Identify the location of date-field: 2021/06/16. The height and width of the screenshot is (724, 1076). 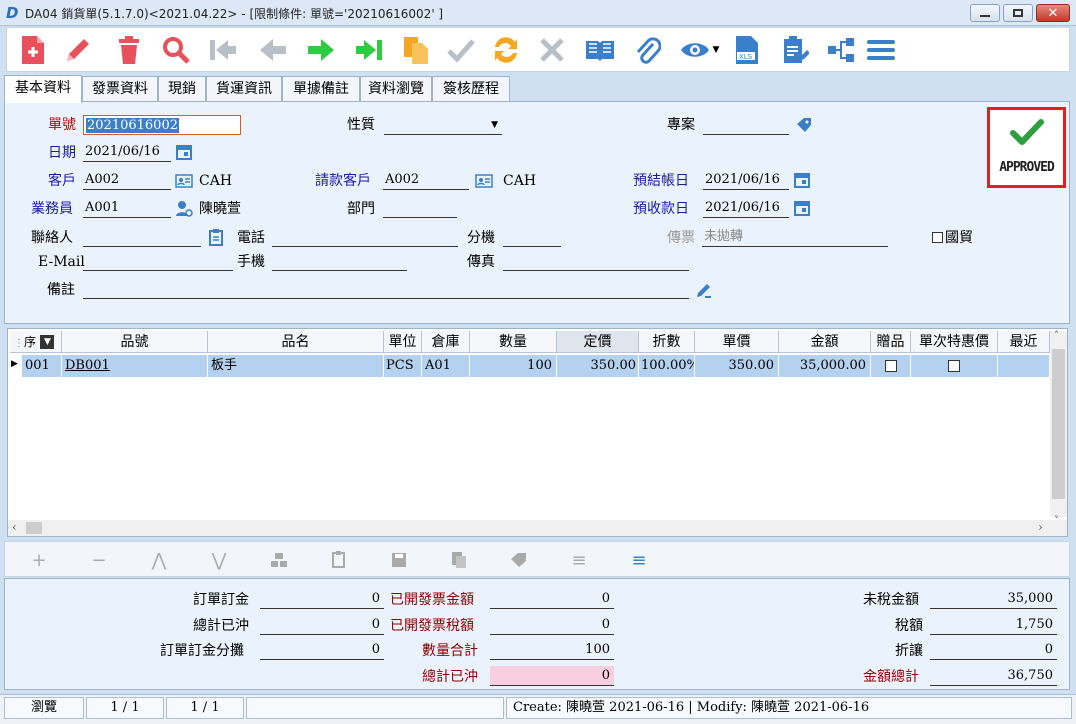
(127, 152).